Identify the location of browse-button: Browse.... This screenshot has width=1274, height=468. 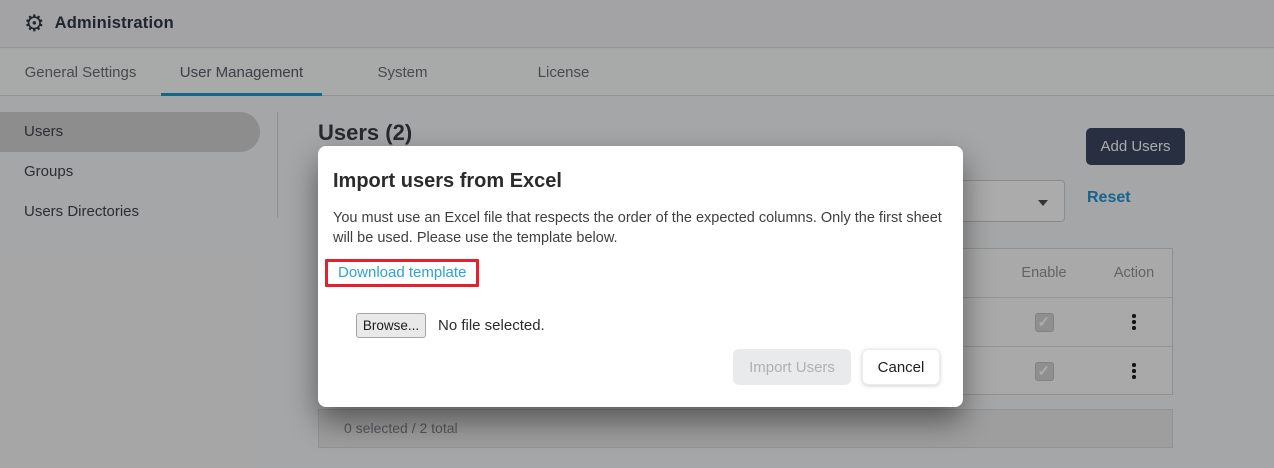
(391, 325).